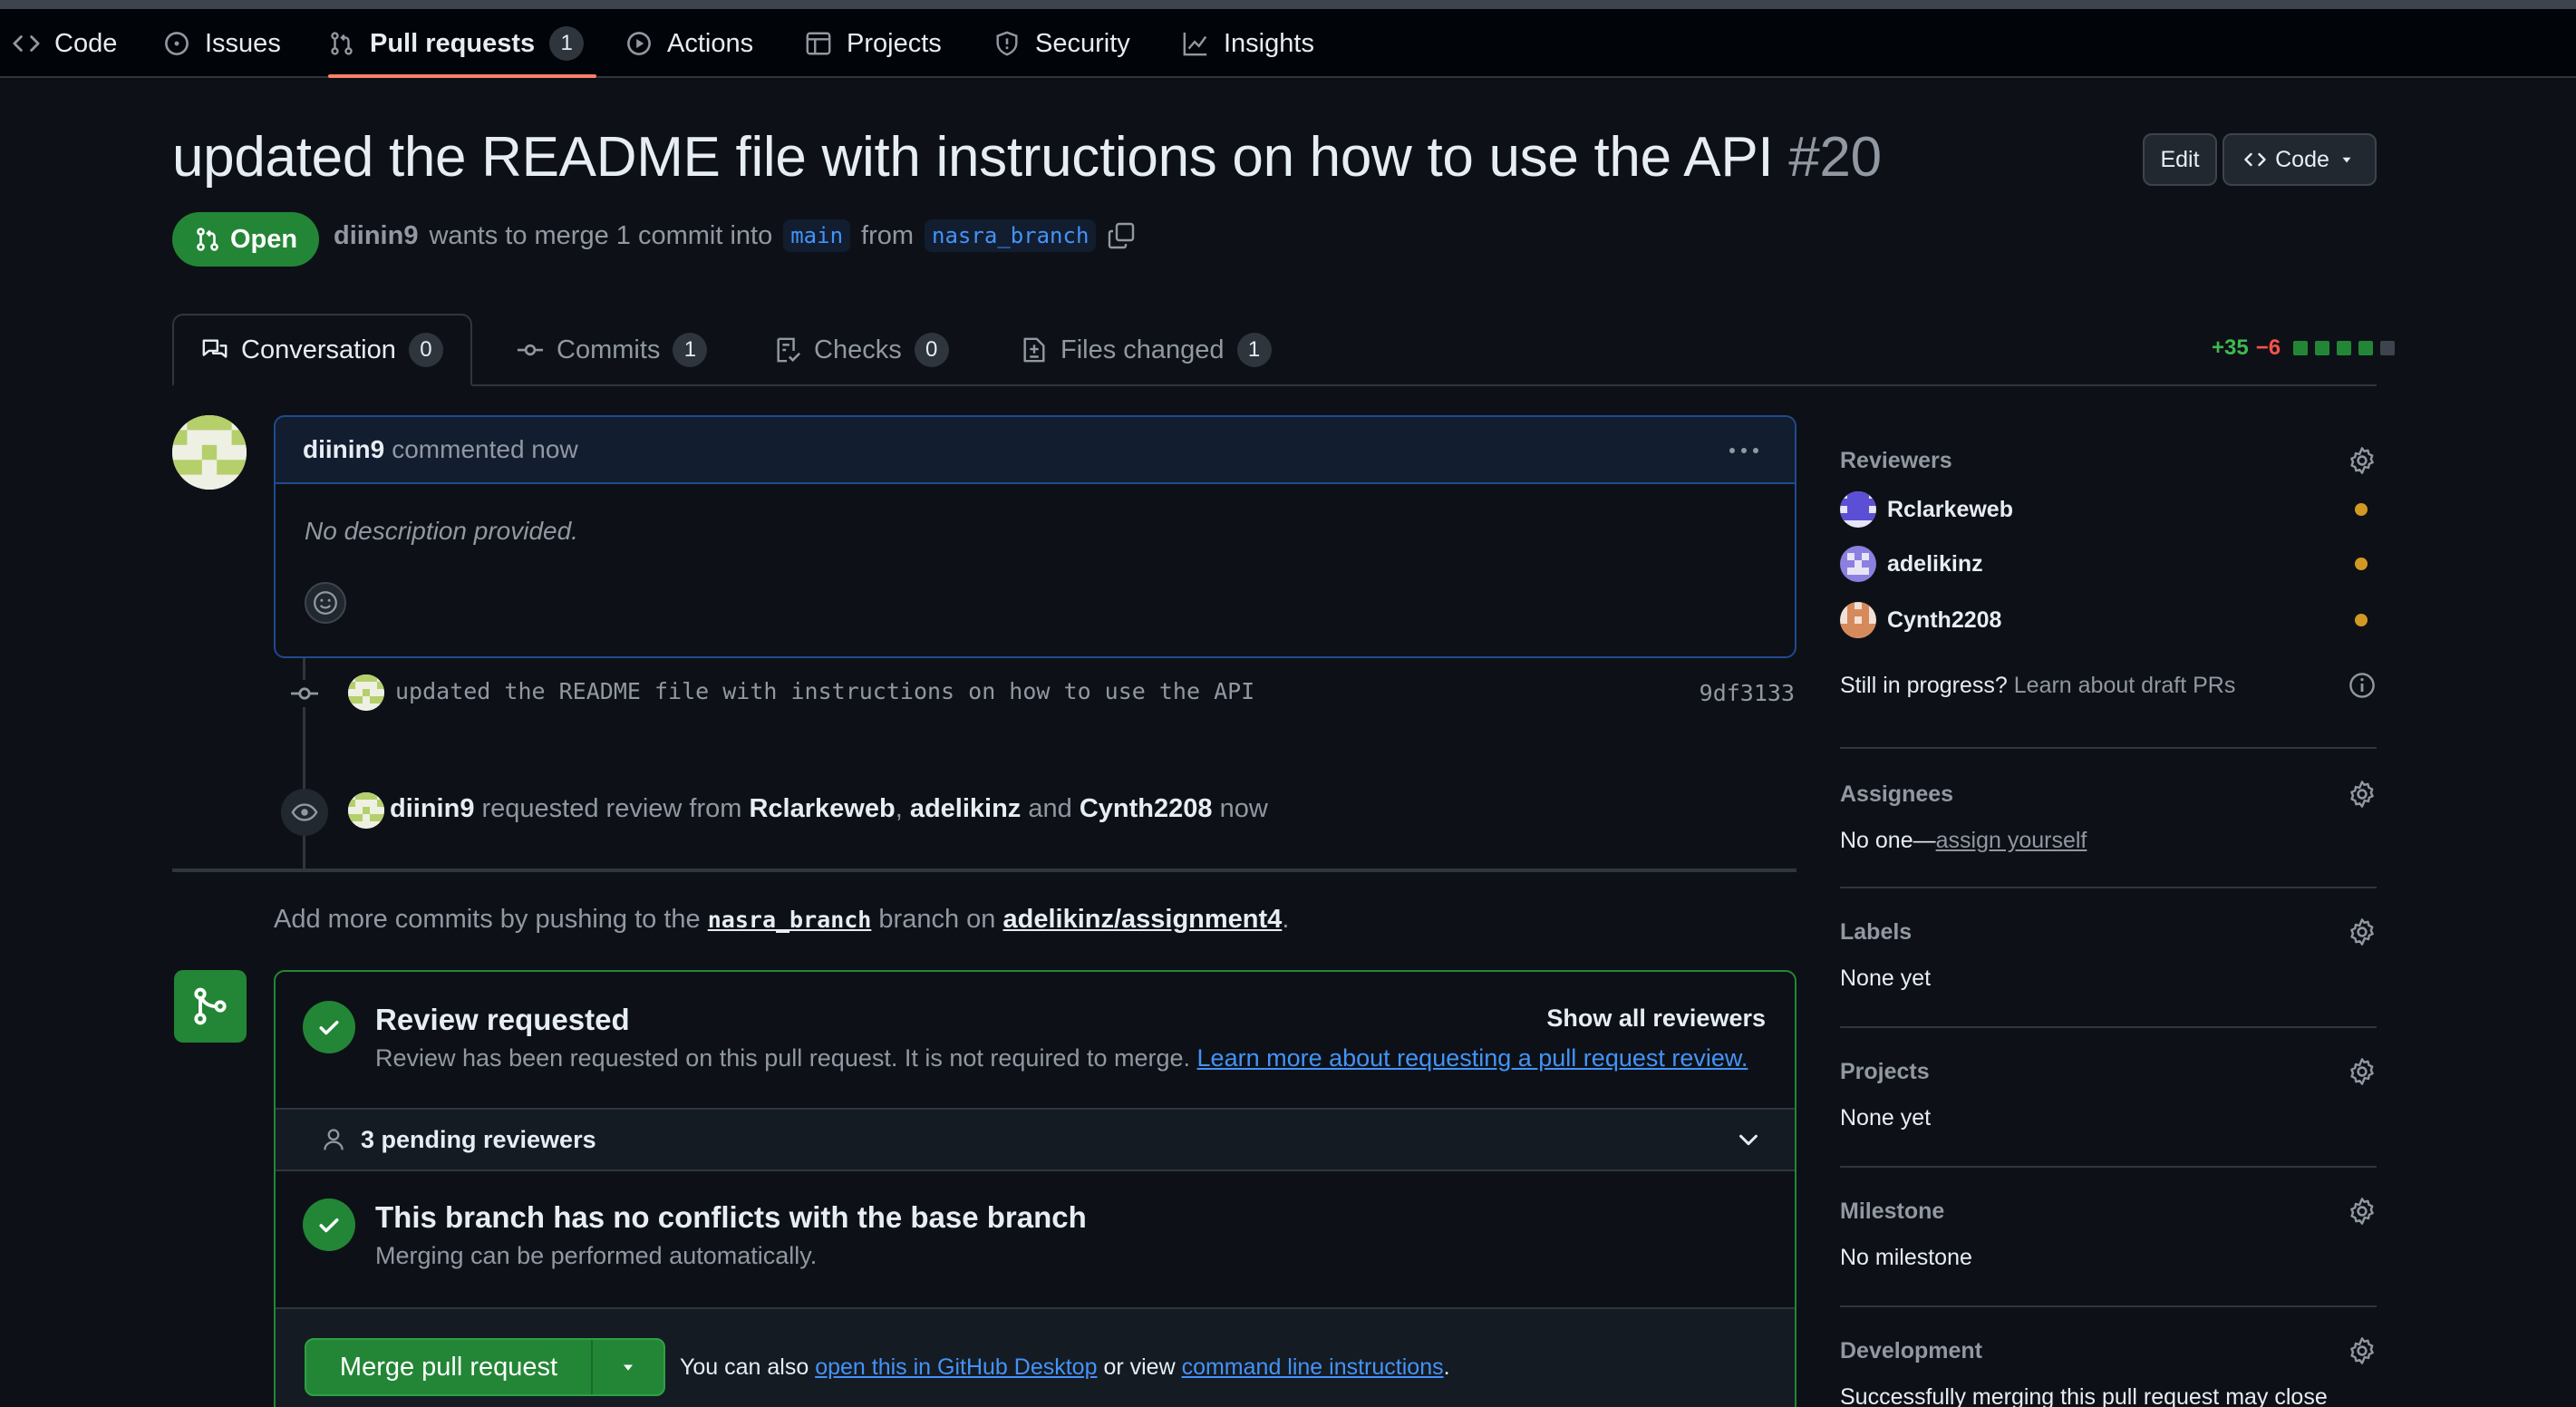 This screenshot has height=1407, width=2576. Describe the element at coordinates (690, 350) in the screenshot. I see `tab-commits-count: 1` at that location.